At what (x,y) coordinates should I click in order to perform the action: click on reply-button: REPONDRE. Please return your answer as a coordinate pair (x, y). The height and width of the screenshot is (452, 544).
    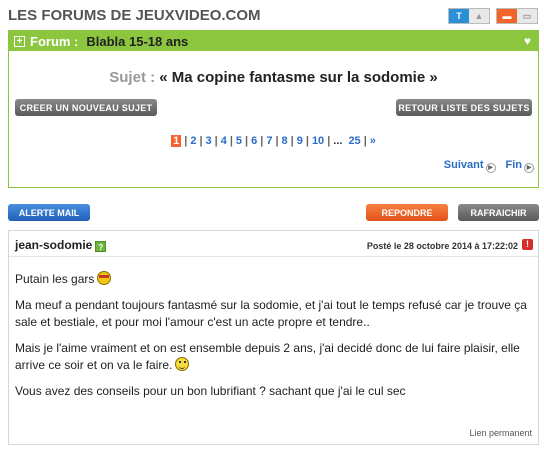
    Looking at the image, I should click on (407, 212).